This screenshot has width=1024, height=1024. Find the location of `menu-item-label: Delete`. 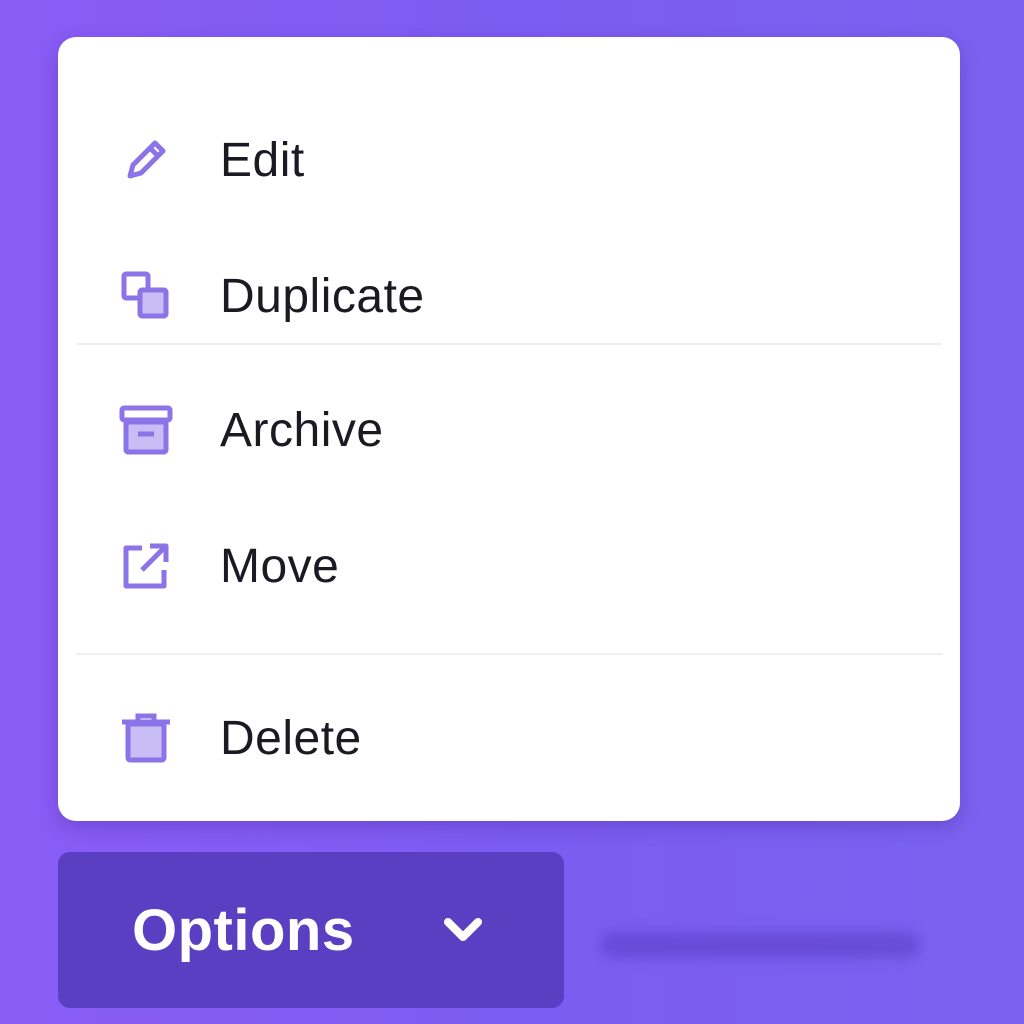

menu-item-label: Delete is located at coordinates (291, 738).